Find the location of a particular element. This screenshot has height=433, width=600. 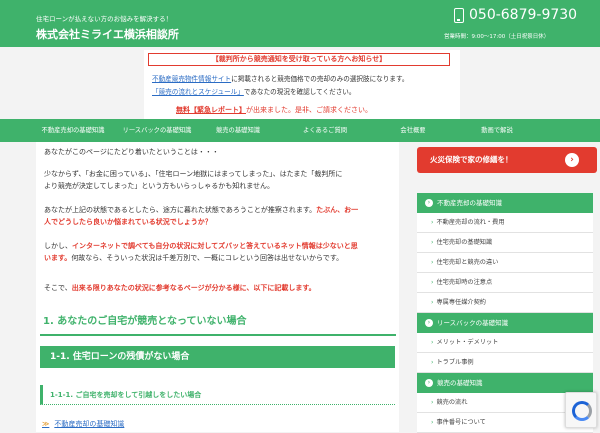

auction-flow-link: 「競売の流れとスケジュール」 is located at coordinates (198, 92).